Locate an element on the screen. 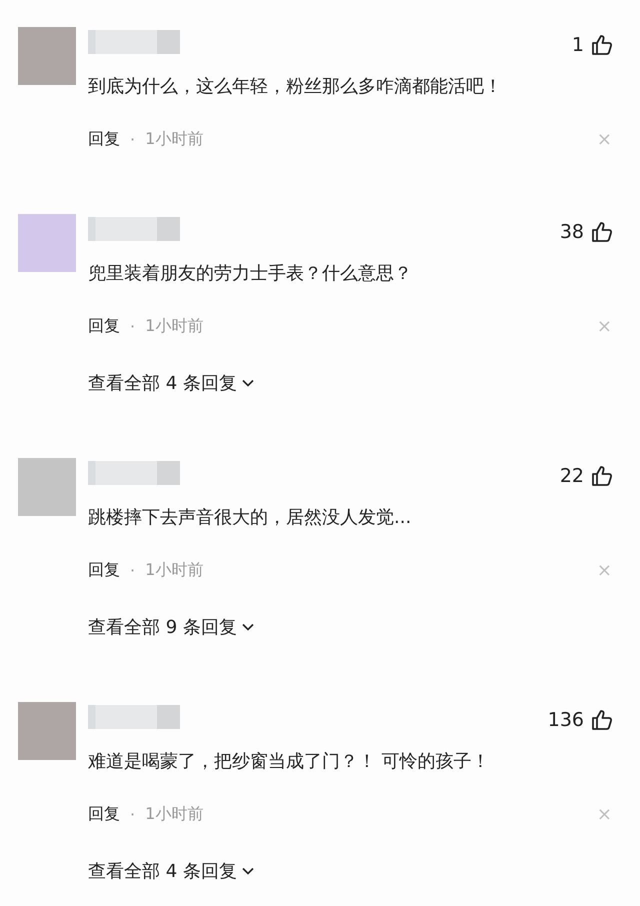  comment-text: 难道是喝蒙了，把纱窗当成了门？！ 可怜的孩子！ is located at coordinates (289, 762).